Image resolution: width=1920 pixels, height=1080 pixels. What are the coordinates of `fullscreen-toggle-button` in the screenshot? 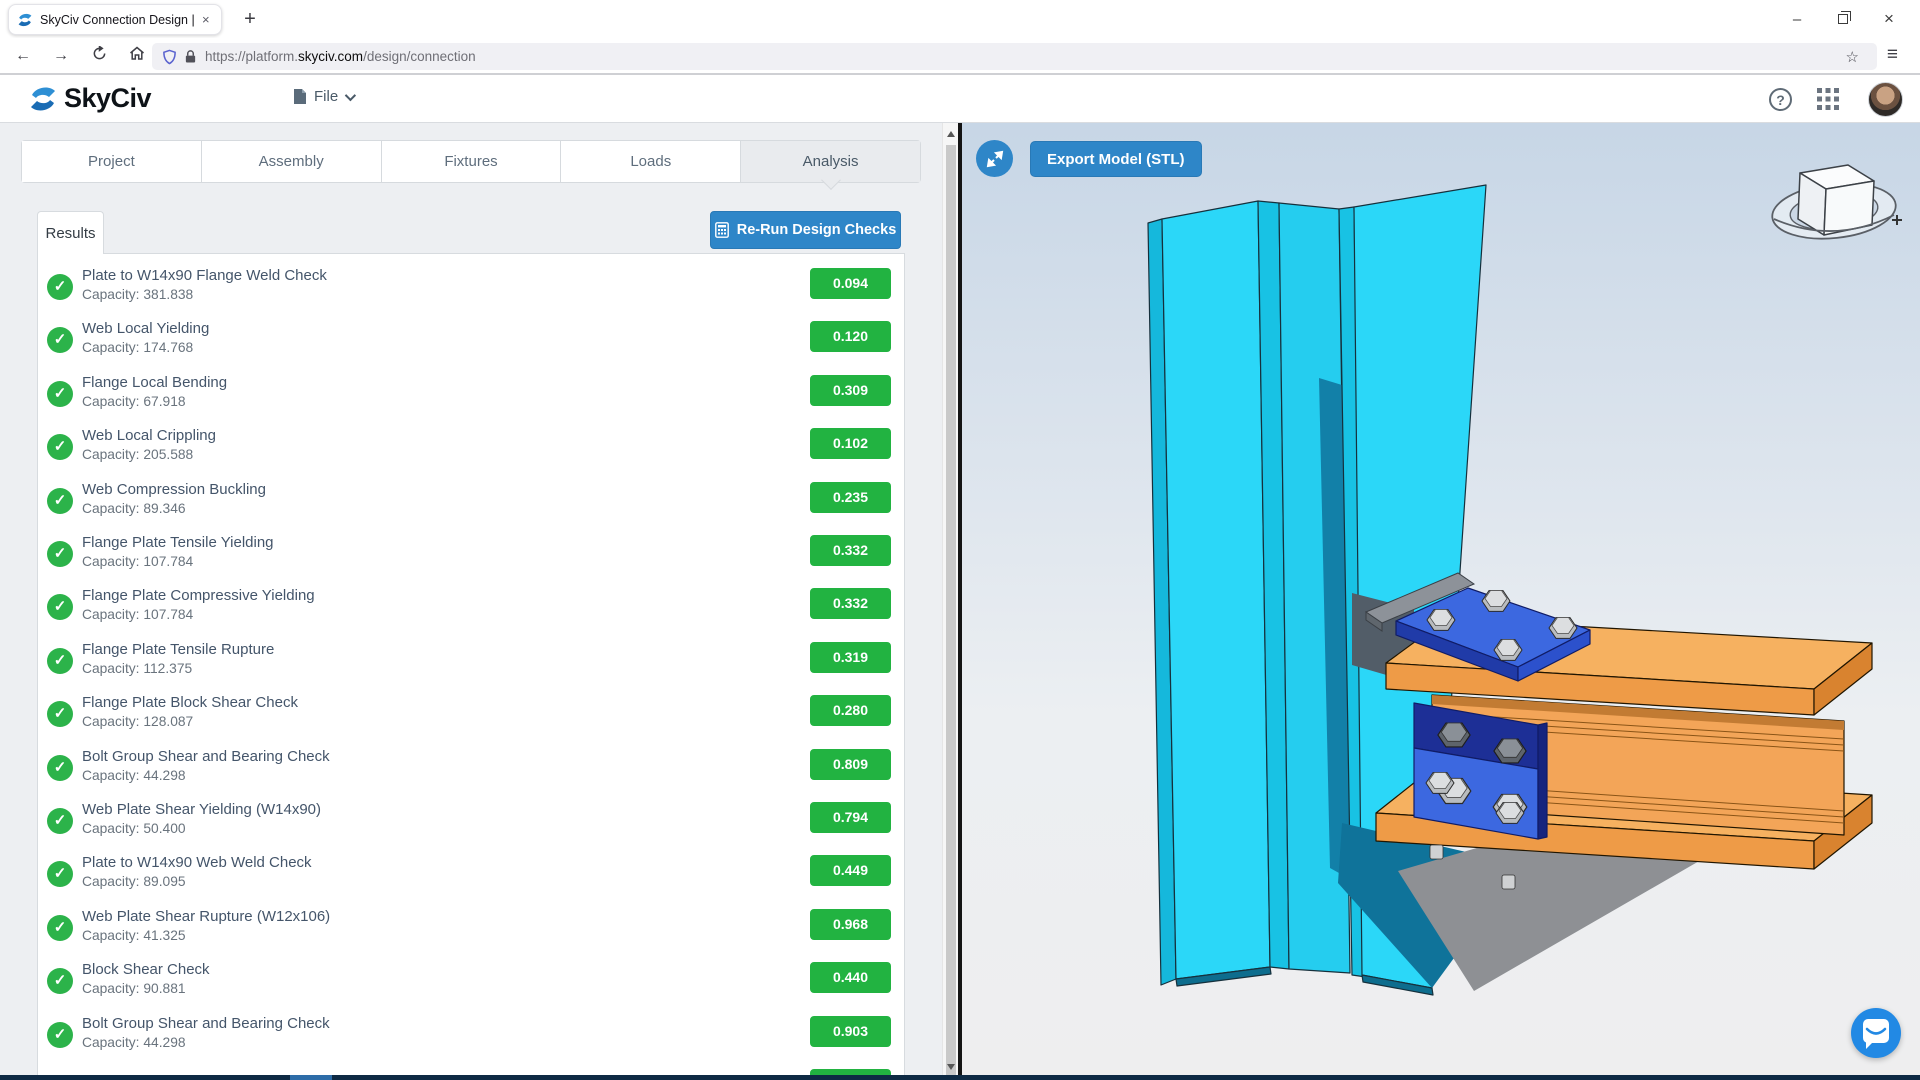 It's located at (994, 158).